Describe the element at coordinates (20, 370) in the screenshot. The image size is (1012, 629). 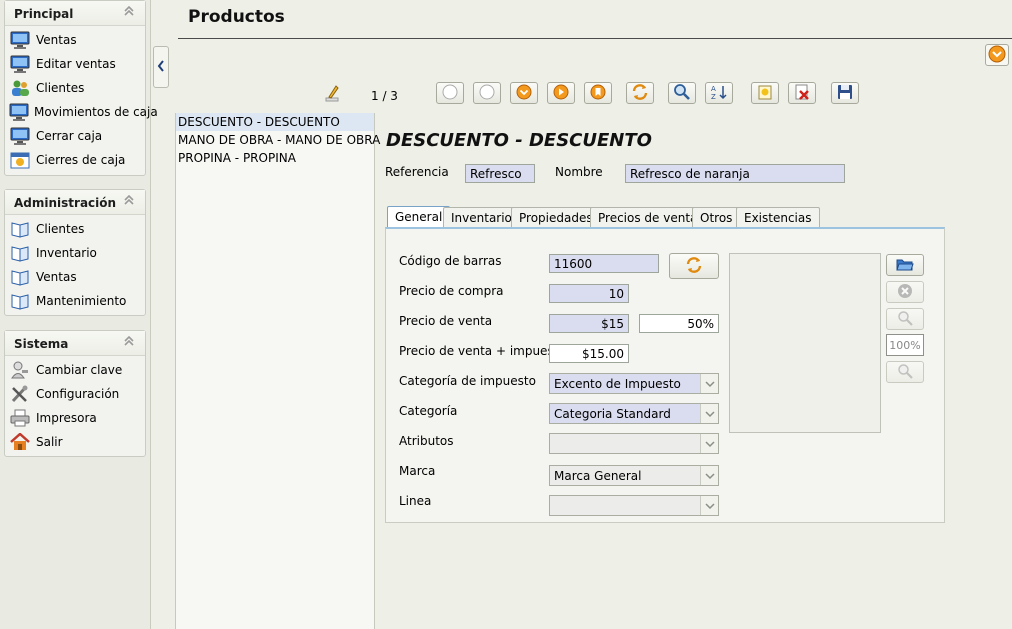
I see `user-key-icon` at that location.